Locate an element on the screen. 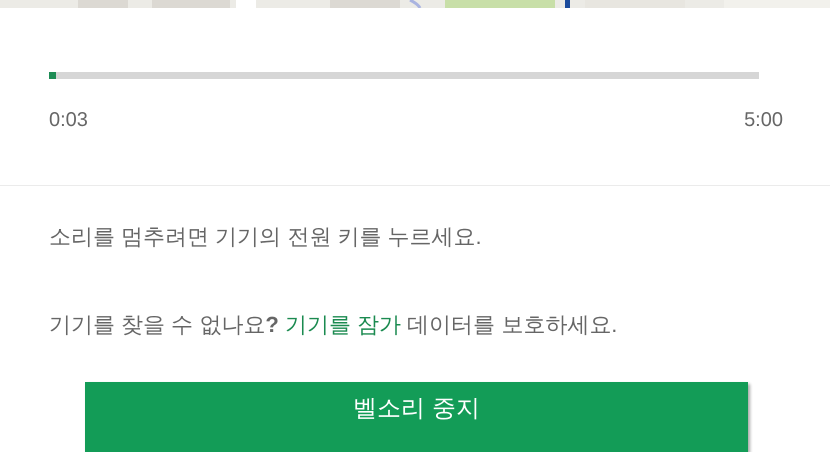  stop-ringing-button: 벨소리 중지 is located at coordinates (416, 417).